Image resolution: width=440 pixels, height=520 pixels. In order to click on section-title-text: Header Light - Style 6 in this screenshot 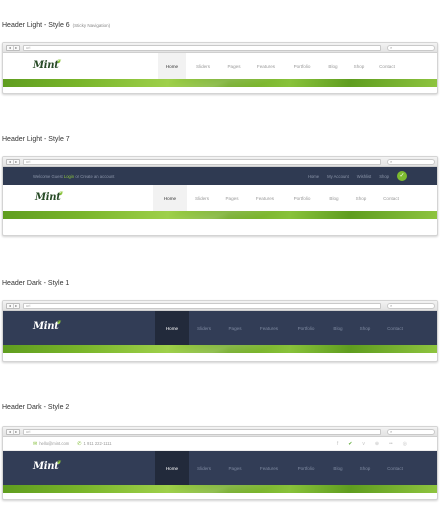, I will do `click(36, 25)`.